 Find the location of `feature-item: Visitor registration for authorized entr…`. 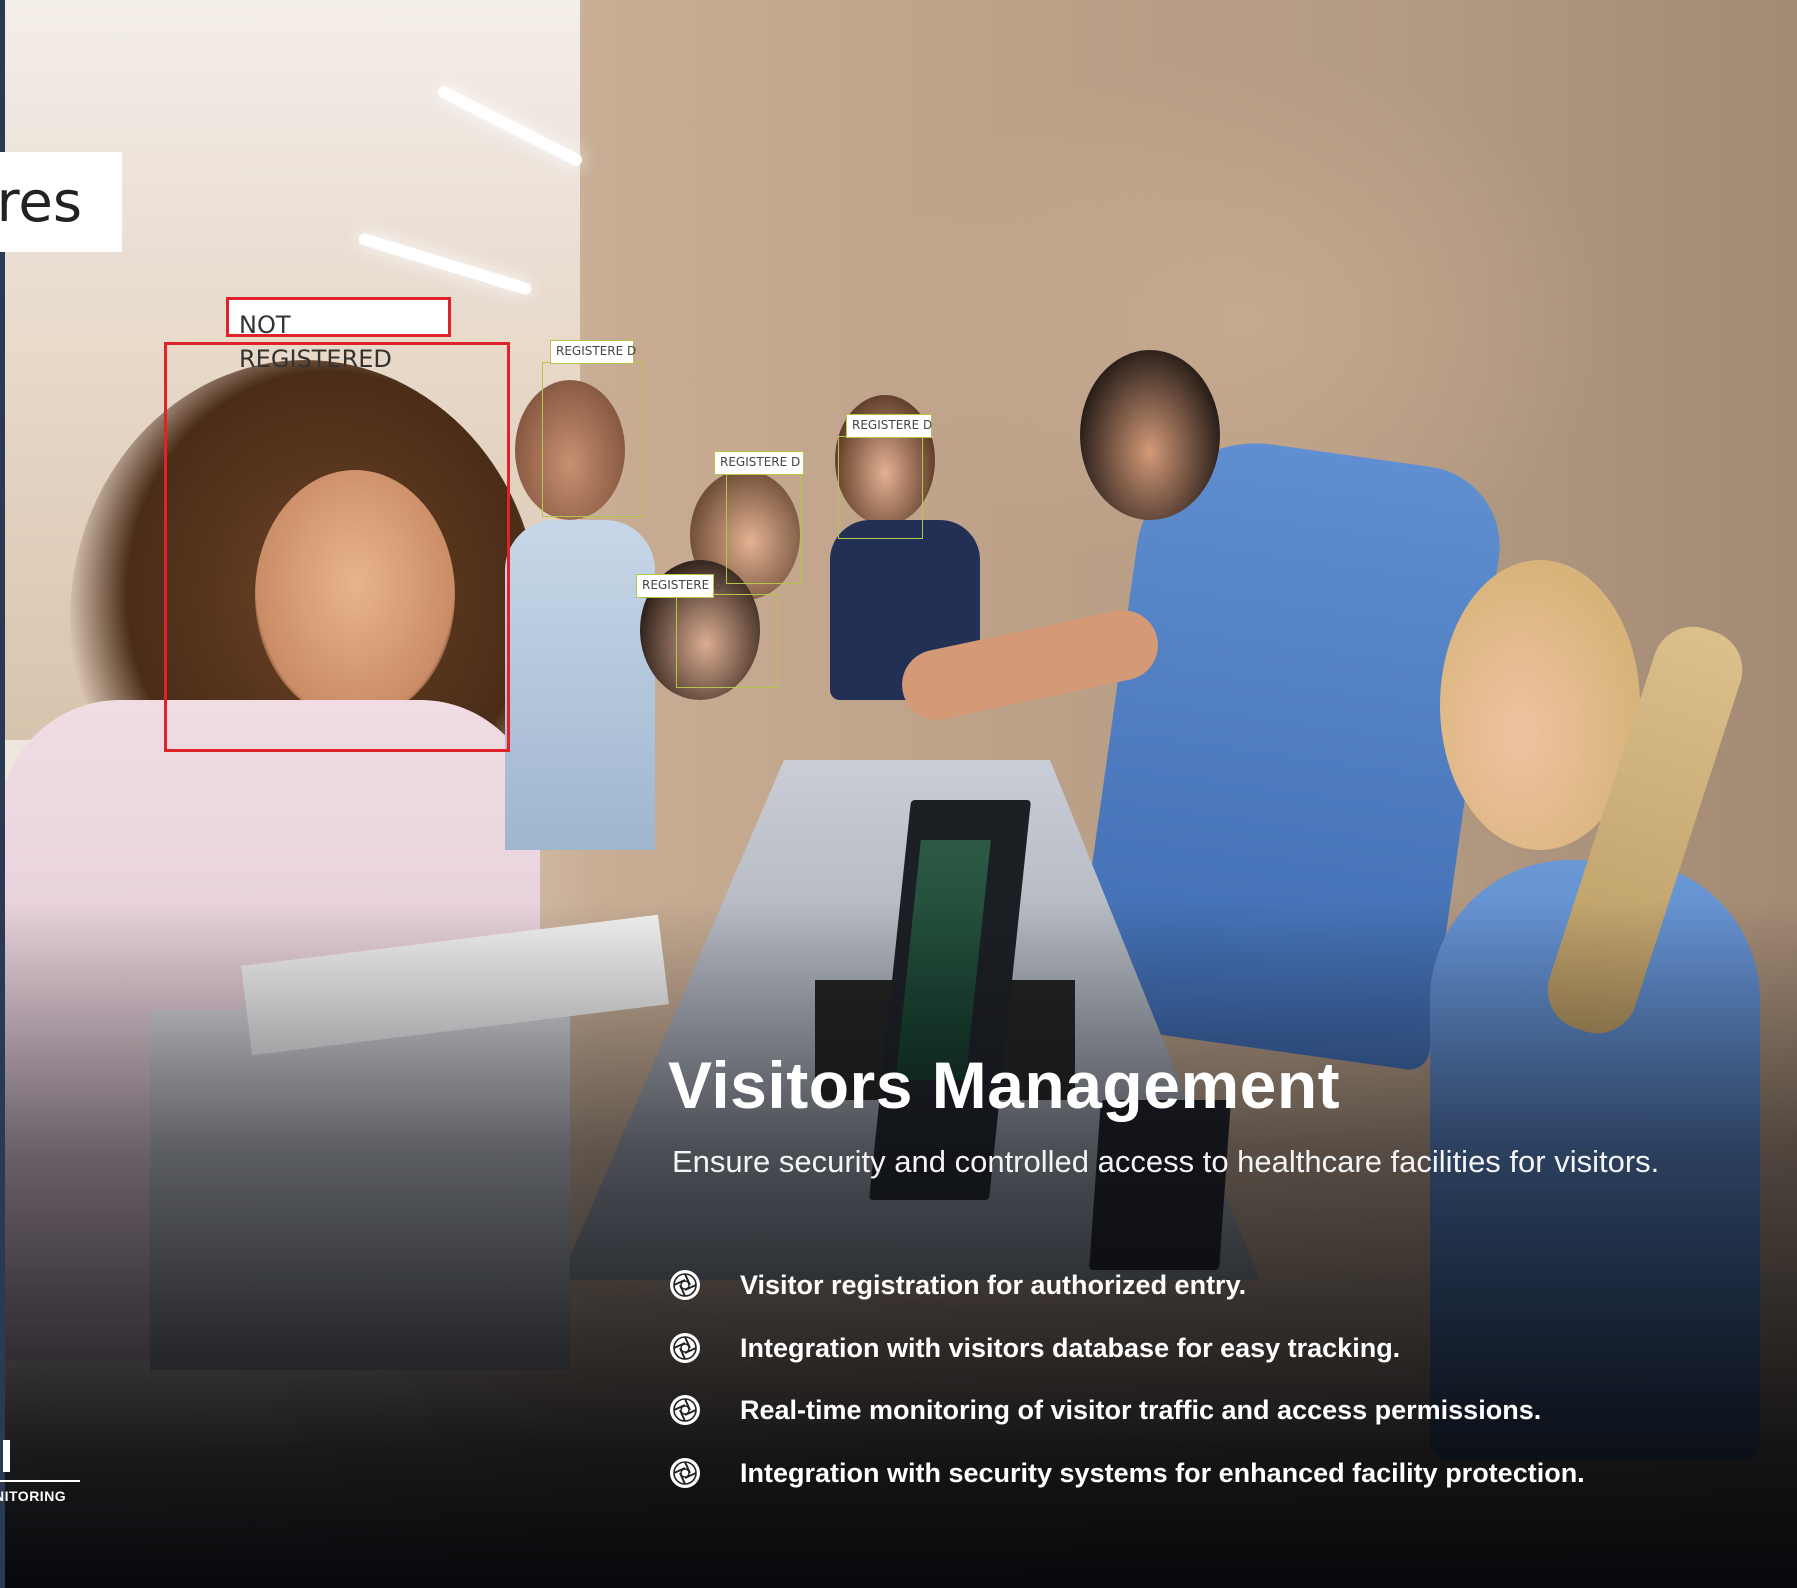

feature-item: Visitor registration for authorized entr… is located at coordinates (1218, 1286).